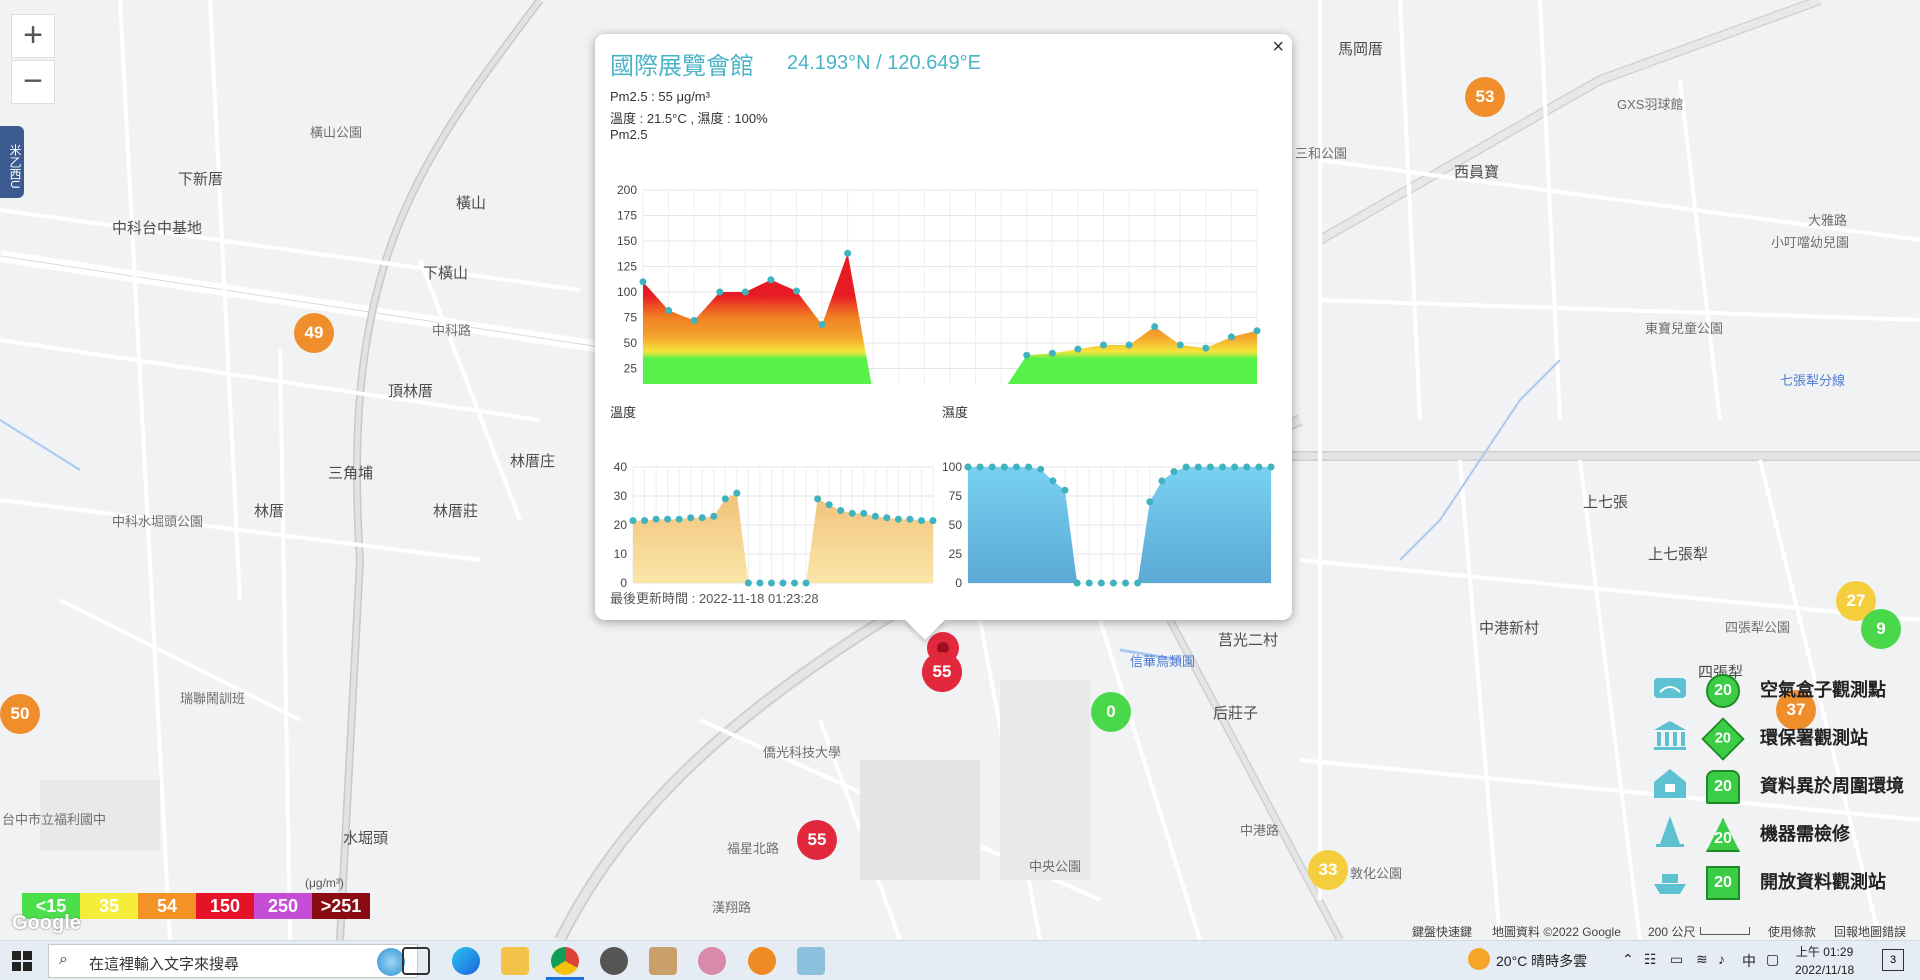 The image size is (1920, 980). What do you see at coordinates (1772, 959) in the screenshot?
I see `ime-mode-icon: ▢` at bounding box center [1772, 959].